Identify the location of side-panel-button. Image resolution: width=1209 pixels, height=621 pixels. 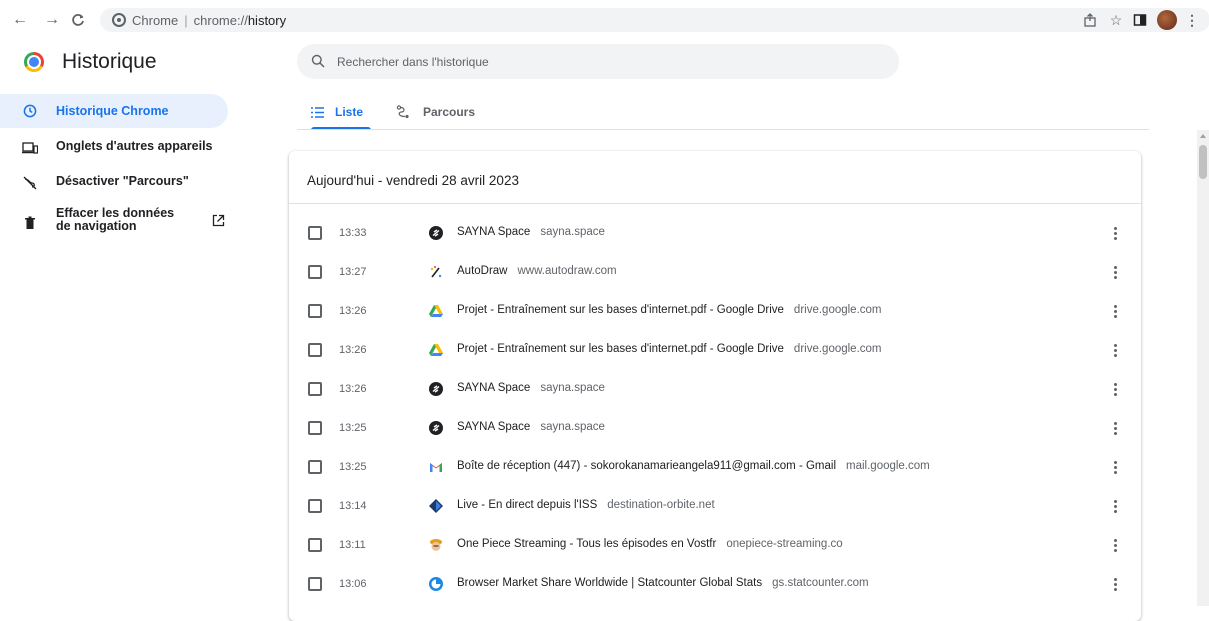
(1140, 20).